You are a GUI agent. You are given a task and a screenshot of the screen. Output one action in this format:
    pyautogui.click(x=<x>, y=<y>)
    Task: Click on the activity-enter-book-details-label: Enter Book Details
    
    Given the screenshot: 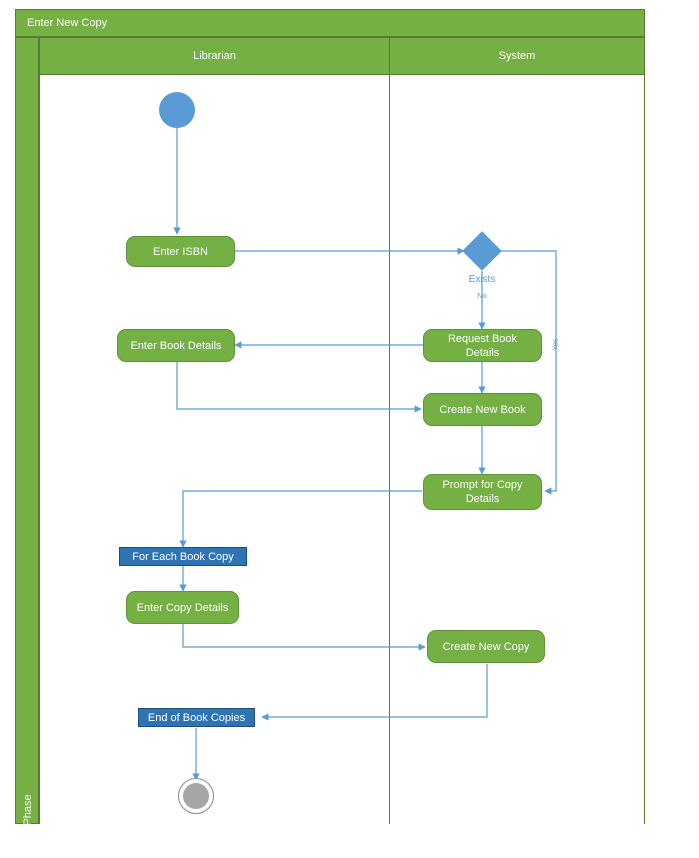 What is the action you would take?
    pyautogui.click(x=176, y=345)
    